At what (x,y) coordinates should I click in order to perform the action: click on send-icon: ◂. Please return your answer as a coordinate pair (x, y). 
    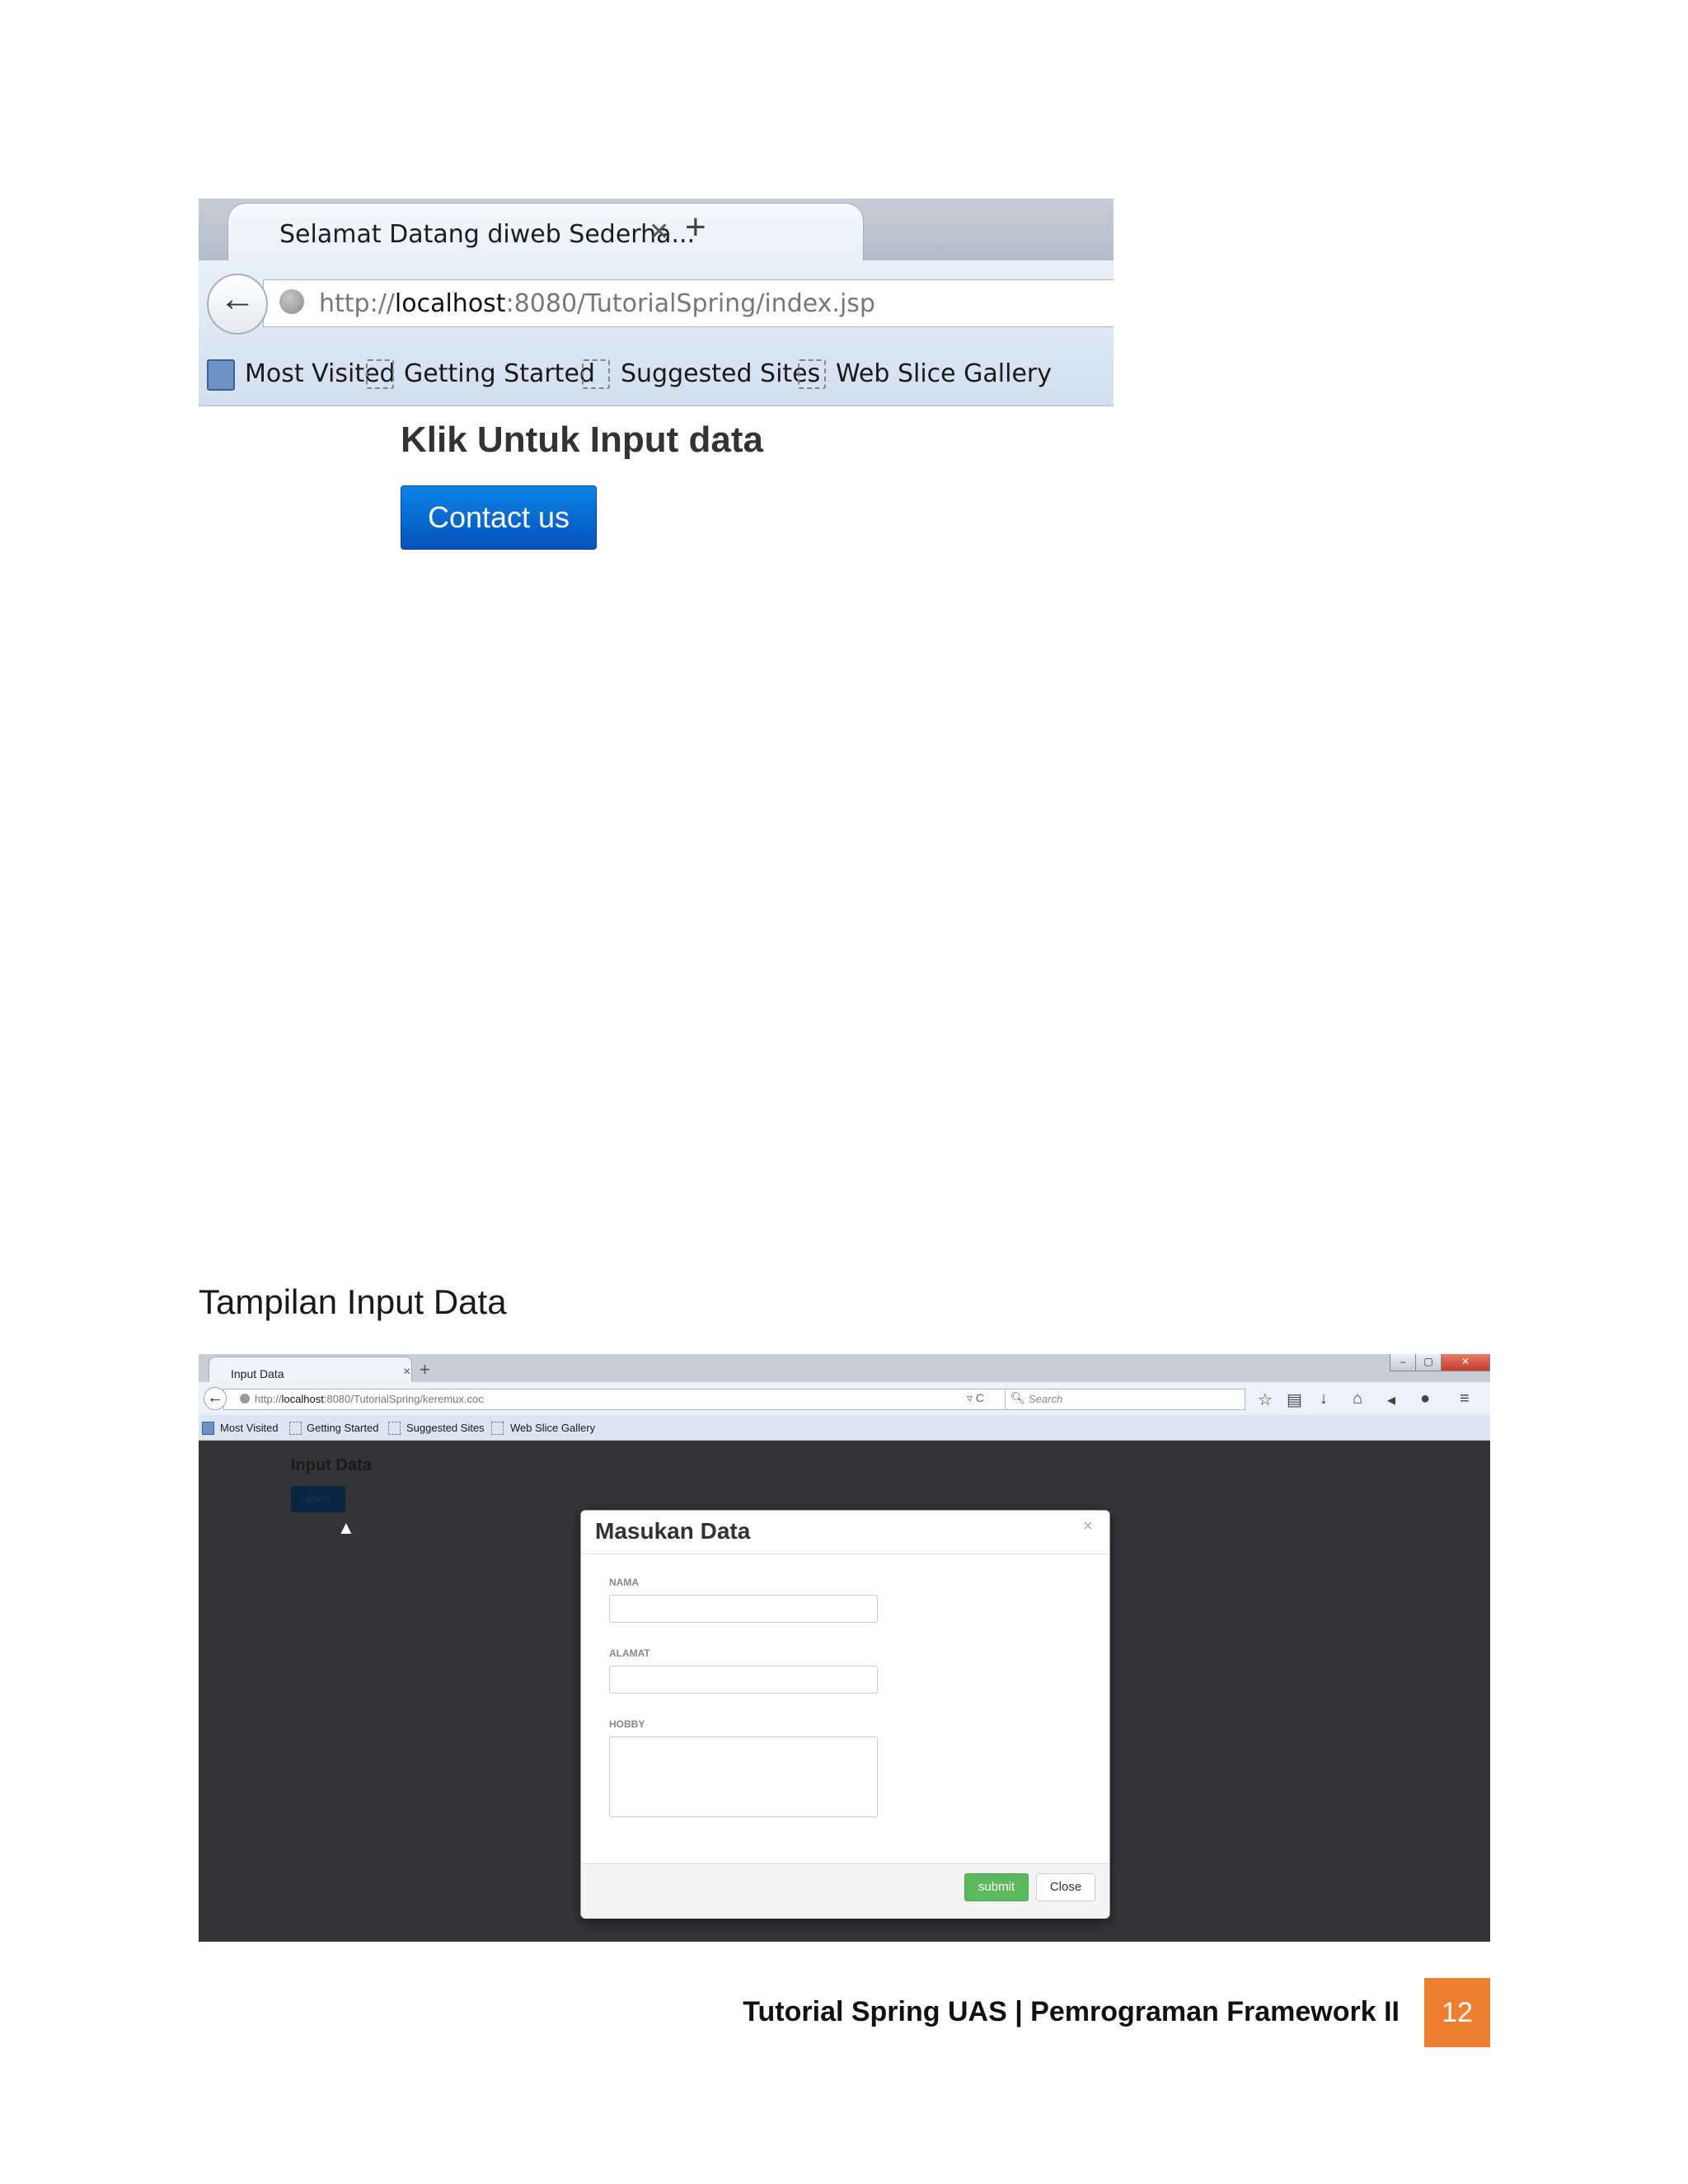
    Looking at the image, I should click on (1391, 1400).